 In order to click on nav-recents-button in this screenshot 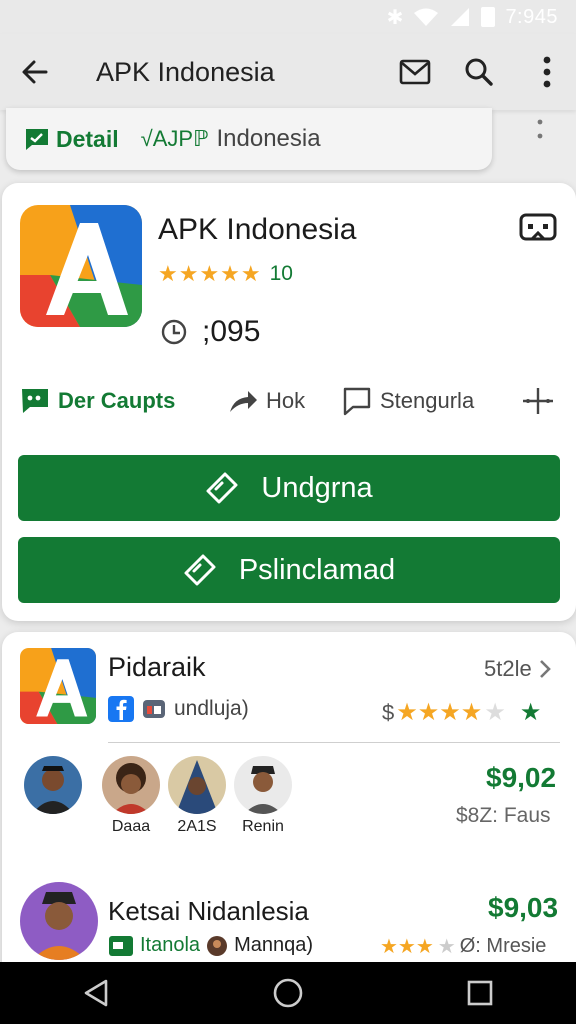, I will do `click(480, 993)`.